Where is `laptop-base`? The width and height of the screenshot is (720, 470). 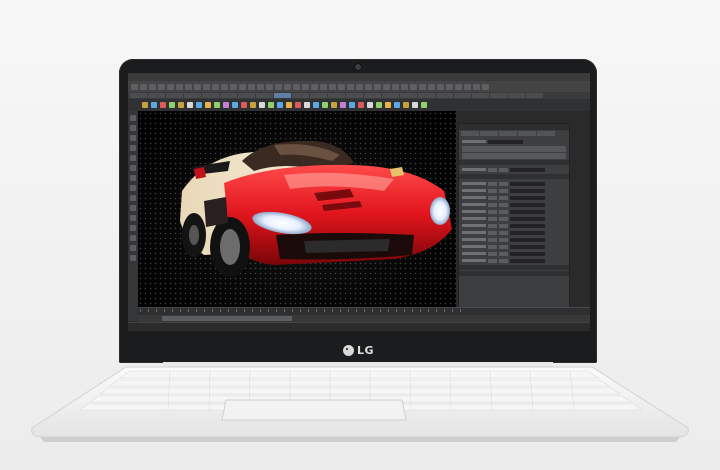
laptop-base is located at coordinates (360, 404).